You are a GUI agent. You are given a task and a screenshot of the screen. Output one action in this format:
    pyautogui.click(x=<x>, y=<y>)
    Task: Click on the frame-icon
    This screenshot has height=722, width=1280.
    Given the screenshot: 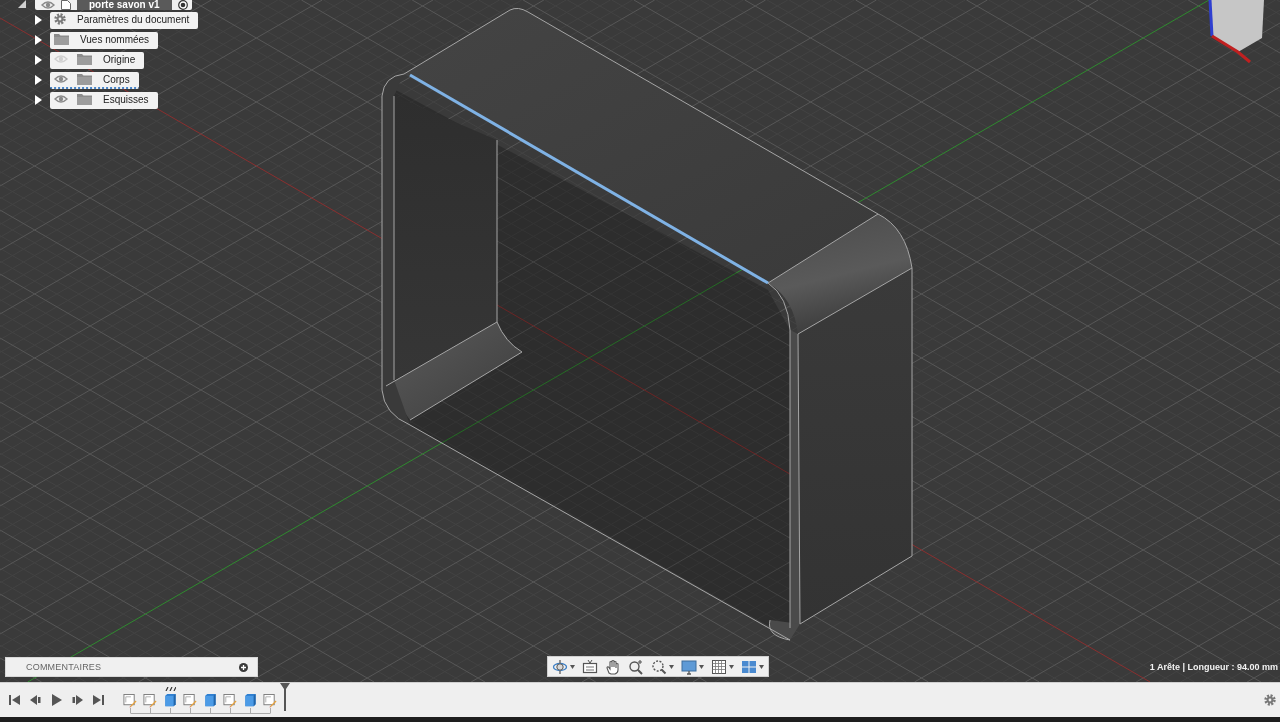 What is the action you would take?
    pyautogui.click(x=590, y=666)
    